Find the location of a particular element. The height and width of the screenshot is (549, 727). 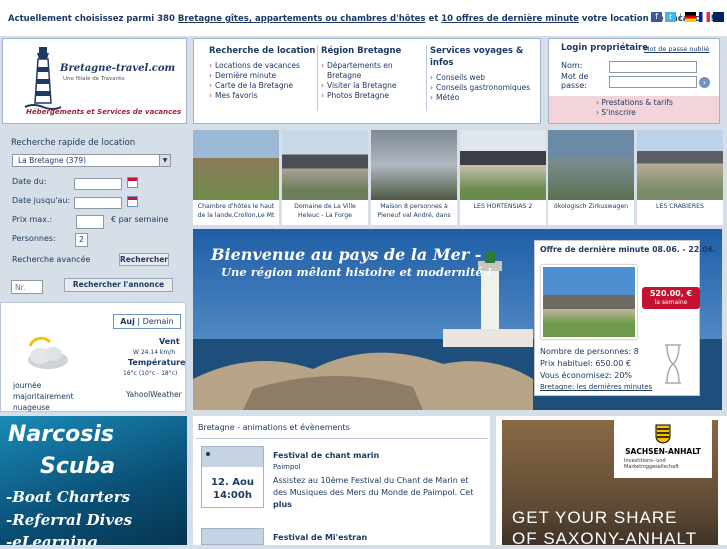

french-flag-icon is located at coordinates (704, 17).